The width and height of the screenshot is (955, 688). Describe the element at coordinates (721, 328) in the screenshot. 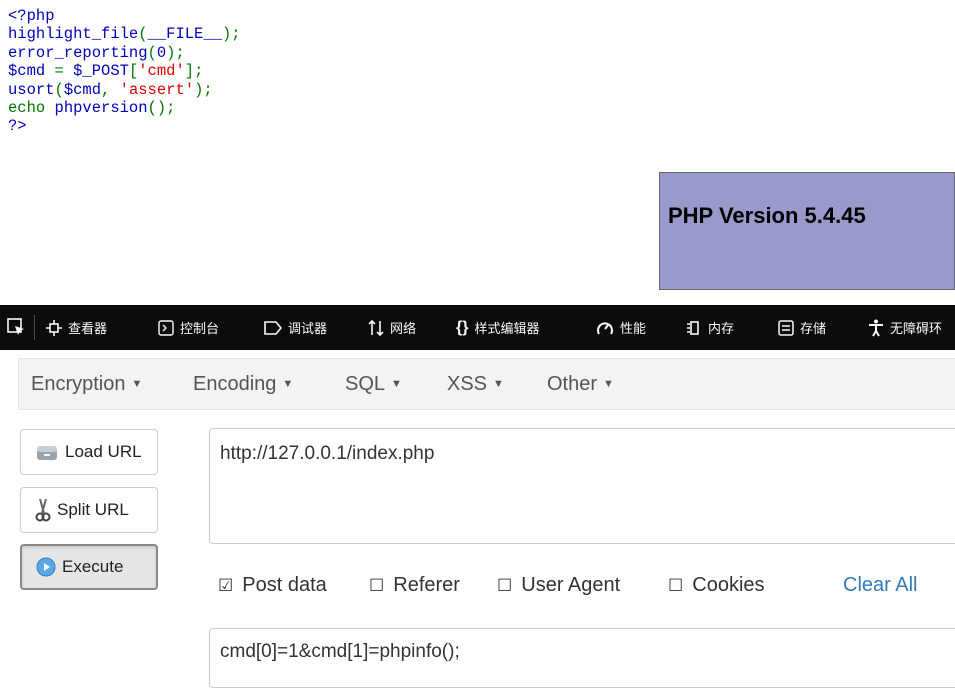

I see `tab-memory-label: 内存` at that location.